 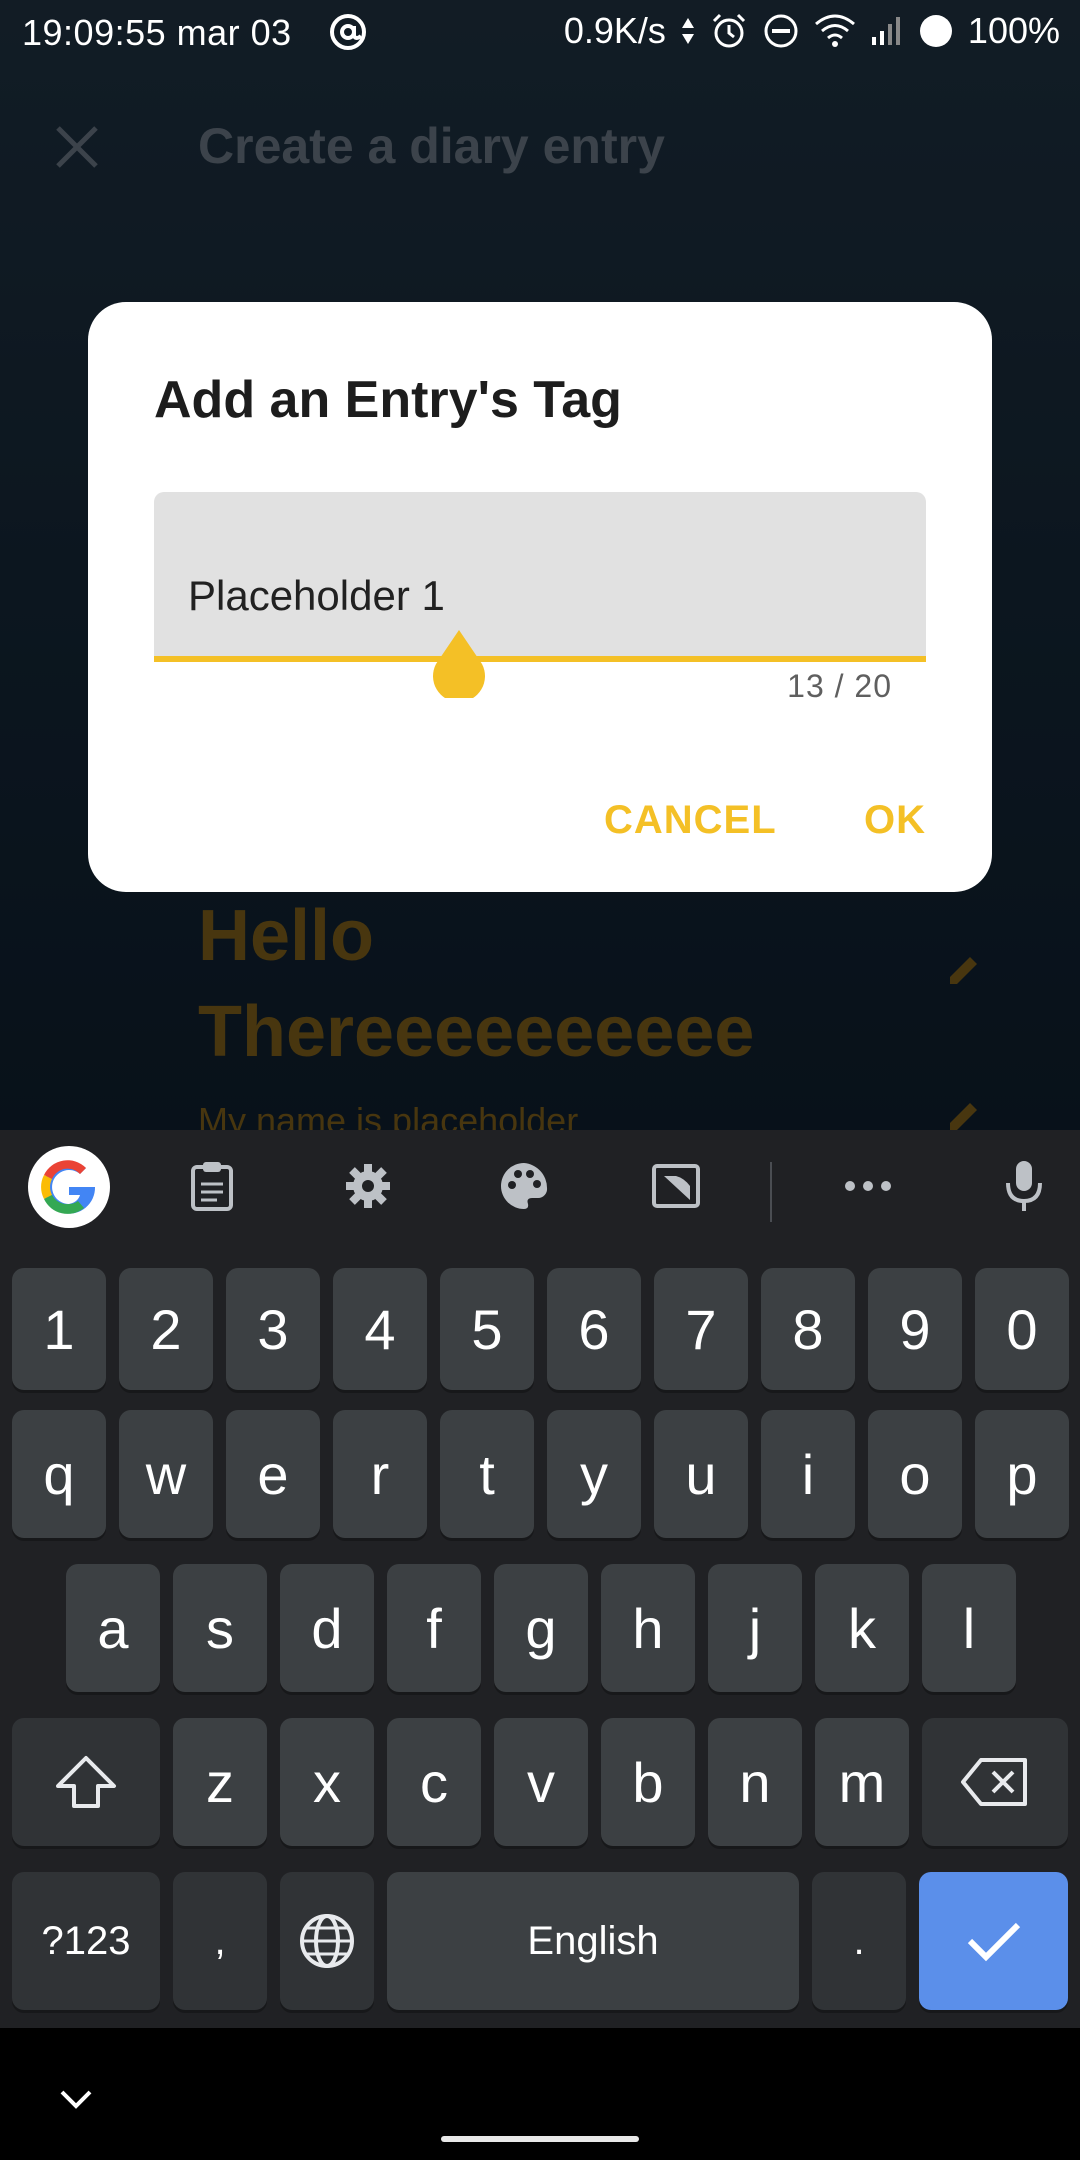 What do you see at coordinates (834, 30) in the screenshot?
I see `wifi-icon` at bounding box center [834, 30].